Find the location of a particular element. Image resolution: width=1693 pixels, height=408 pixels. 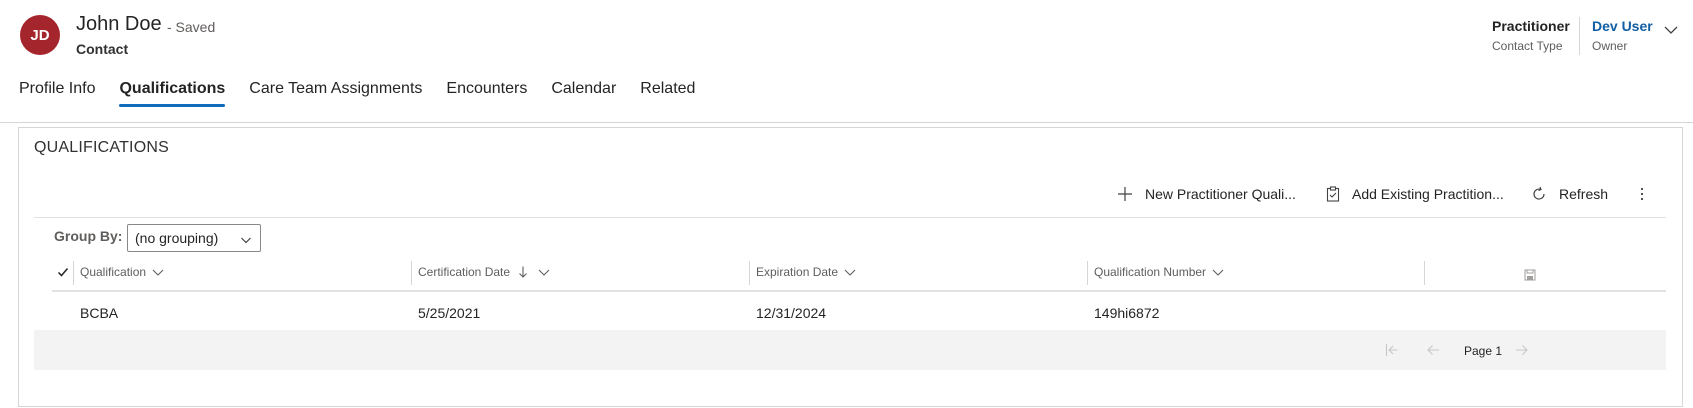

column-label: Qualification Number is located at coordinates (1150, 272).